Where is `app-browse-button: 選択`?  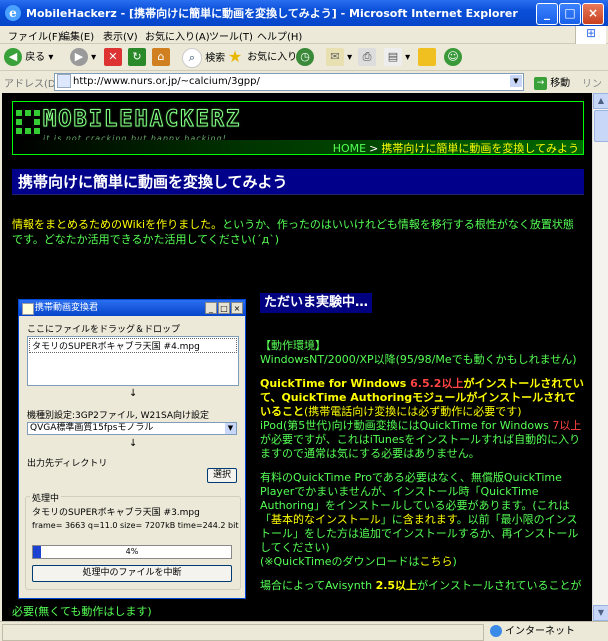
app-browse-button: 選択 is located at coordinates (222, 475).